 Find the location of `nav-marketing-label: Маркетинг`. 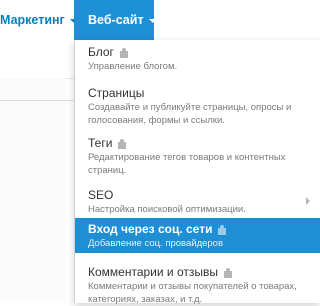

nav-marketing-label: Маркетинг is located at coordinates (32, 20).